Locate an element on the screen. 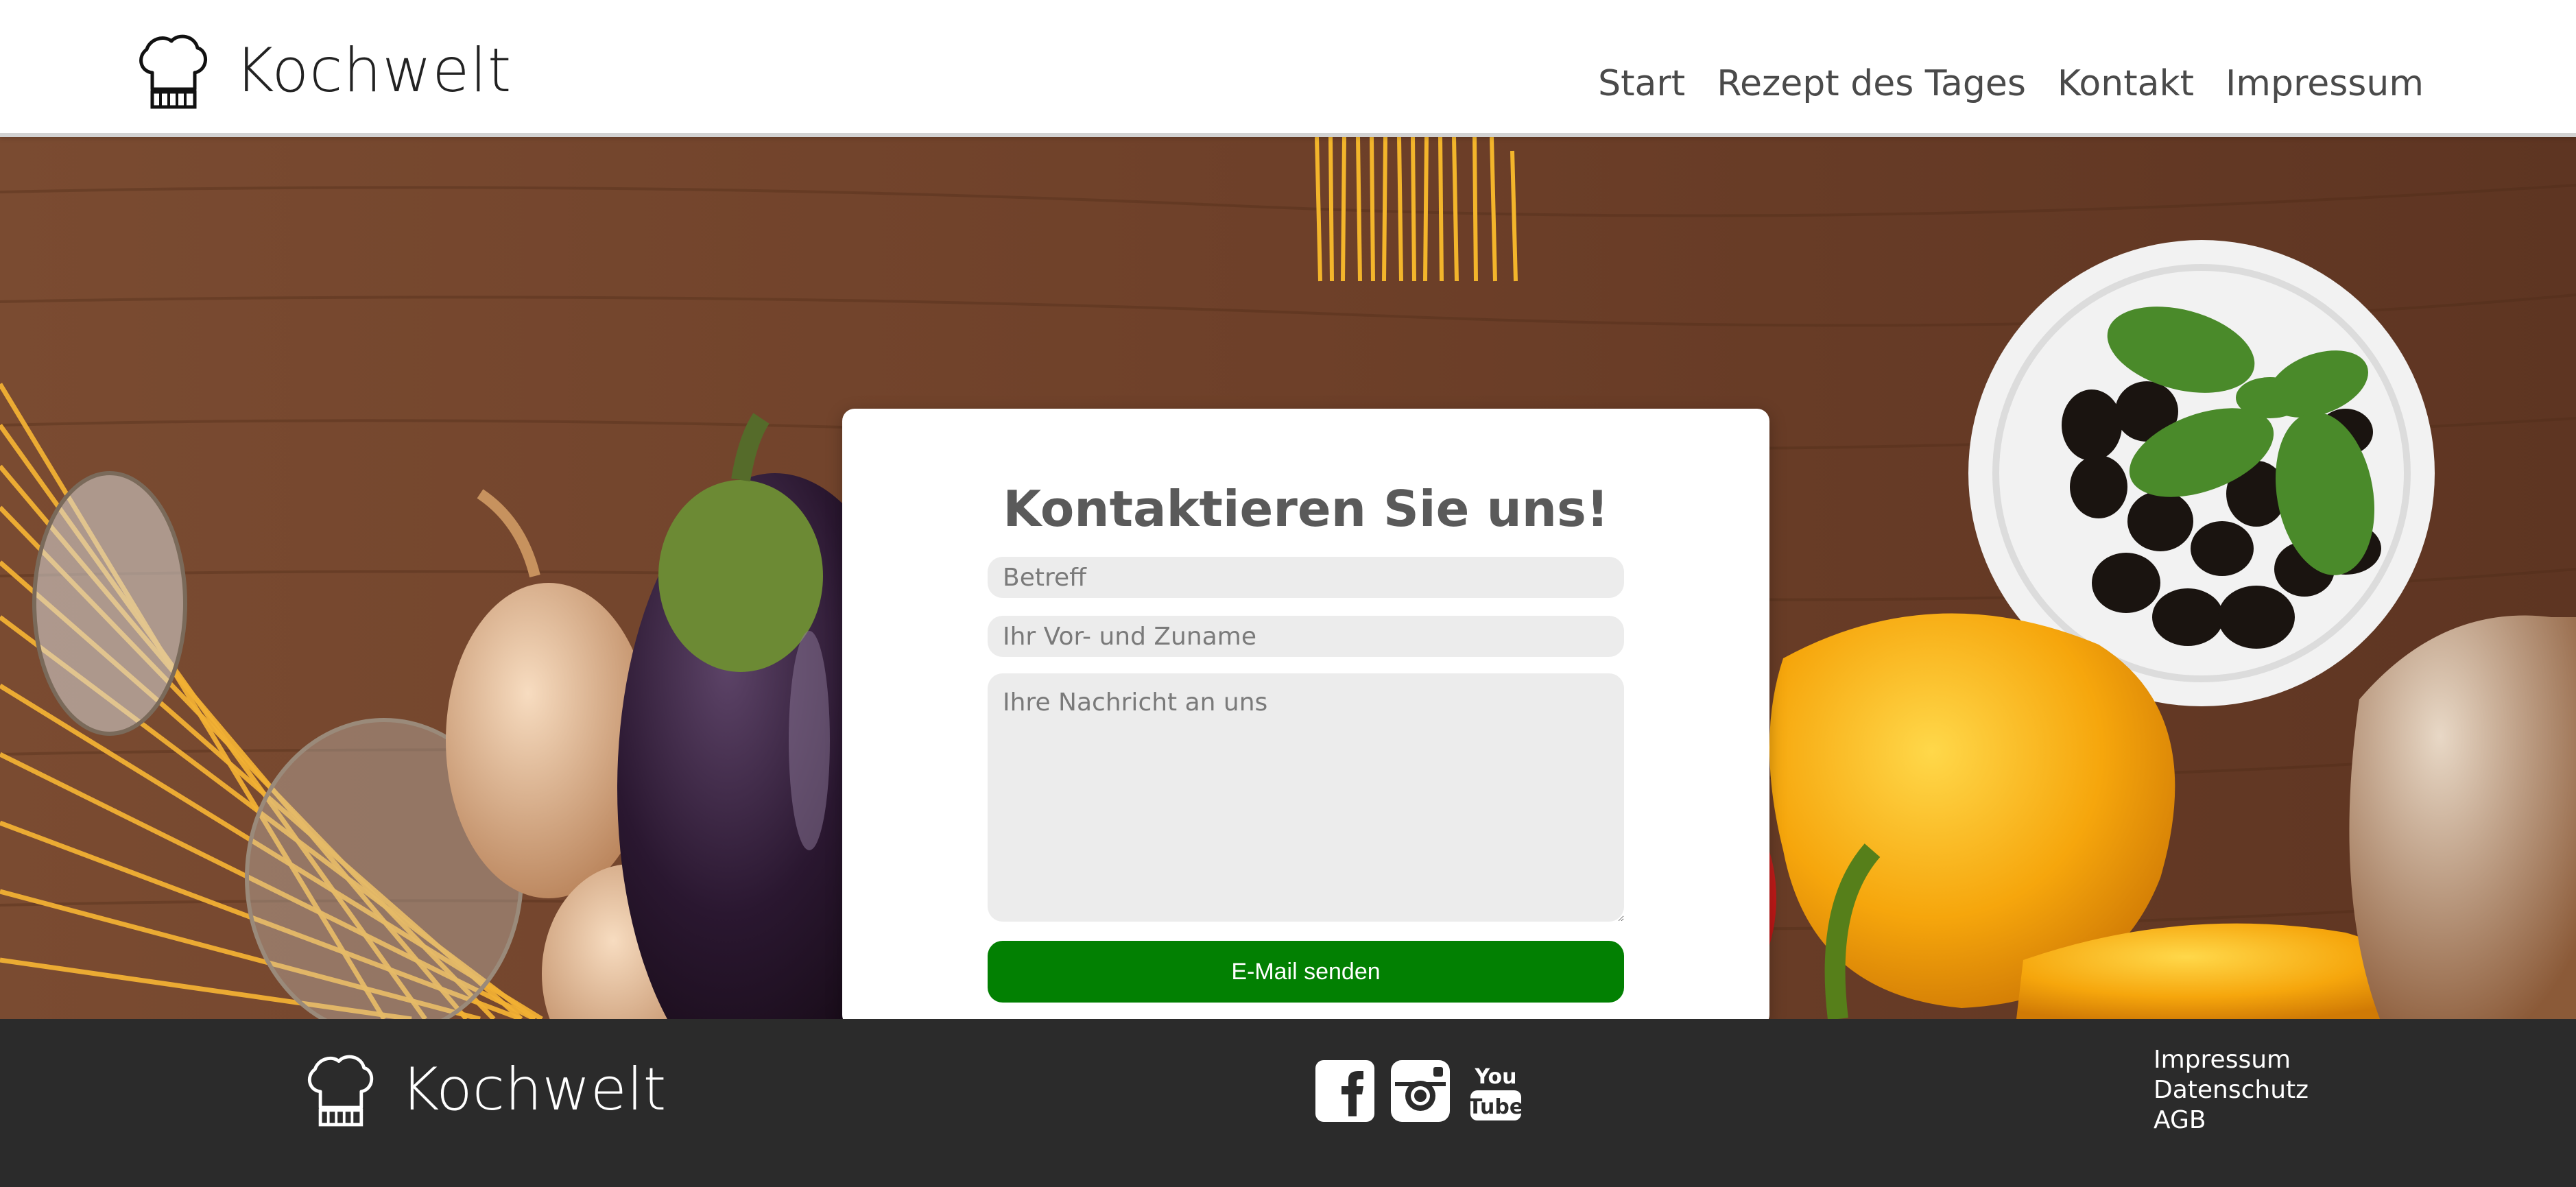 This screenshot has width=2576, height=1187. instagram-icon is located at coordinates (1420, 1091).